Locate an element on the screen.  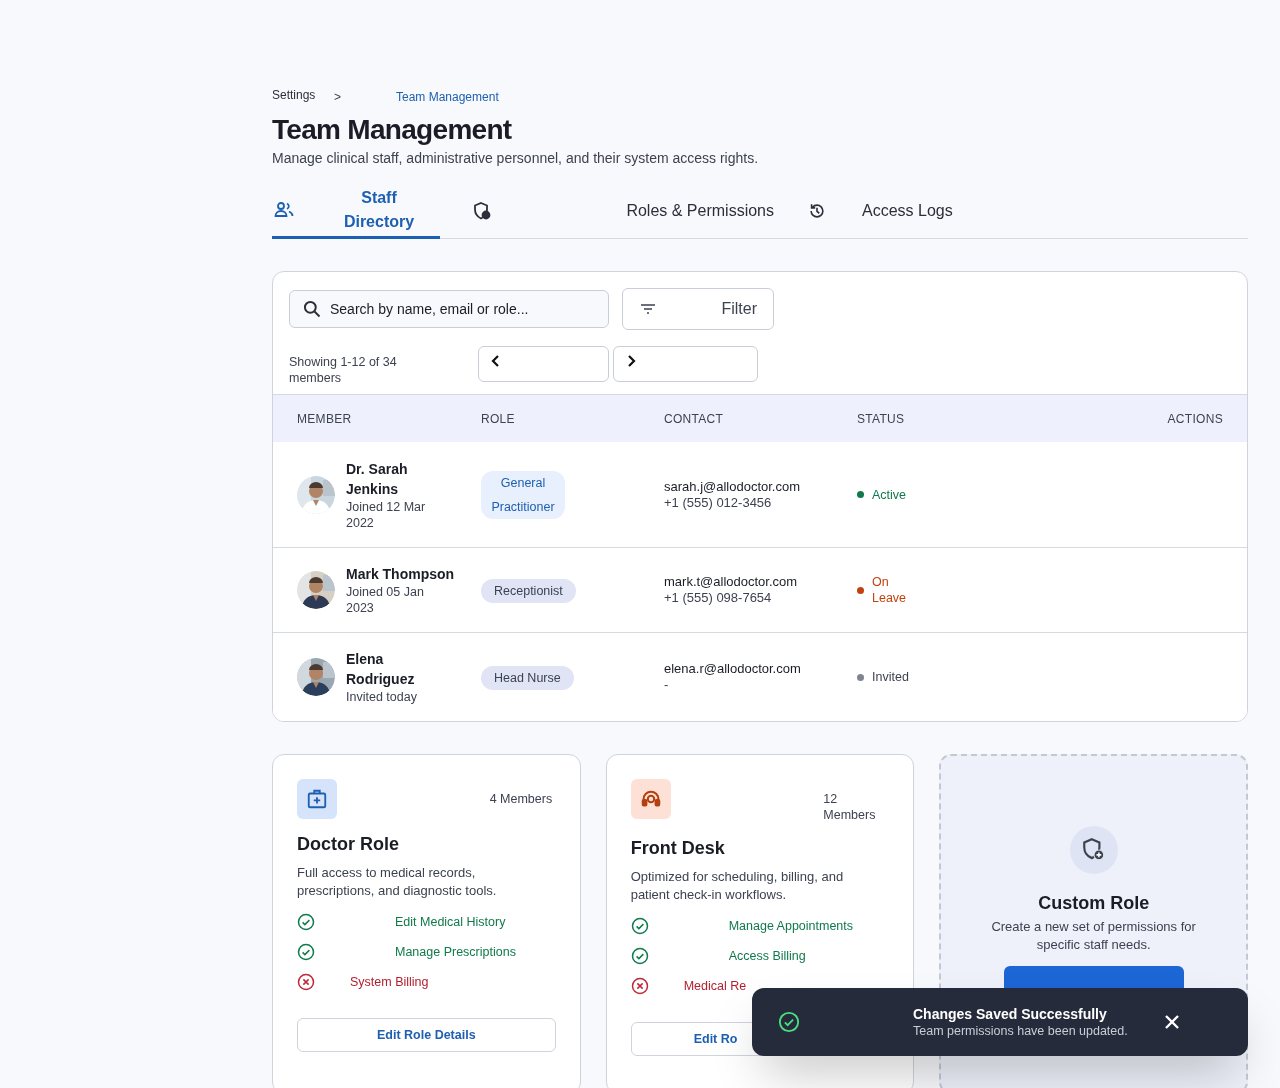
column-header: MEMBER is located at coordinates (324, 419).